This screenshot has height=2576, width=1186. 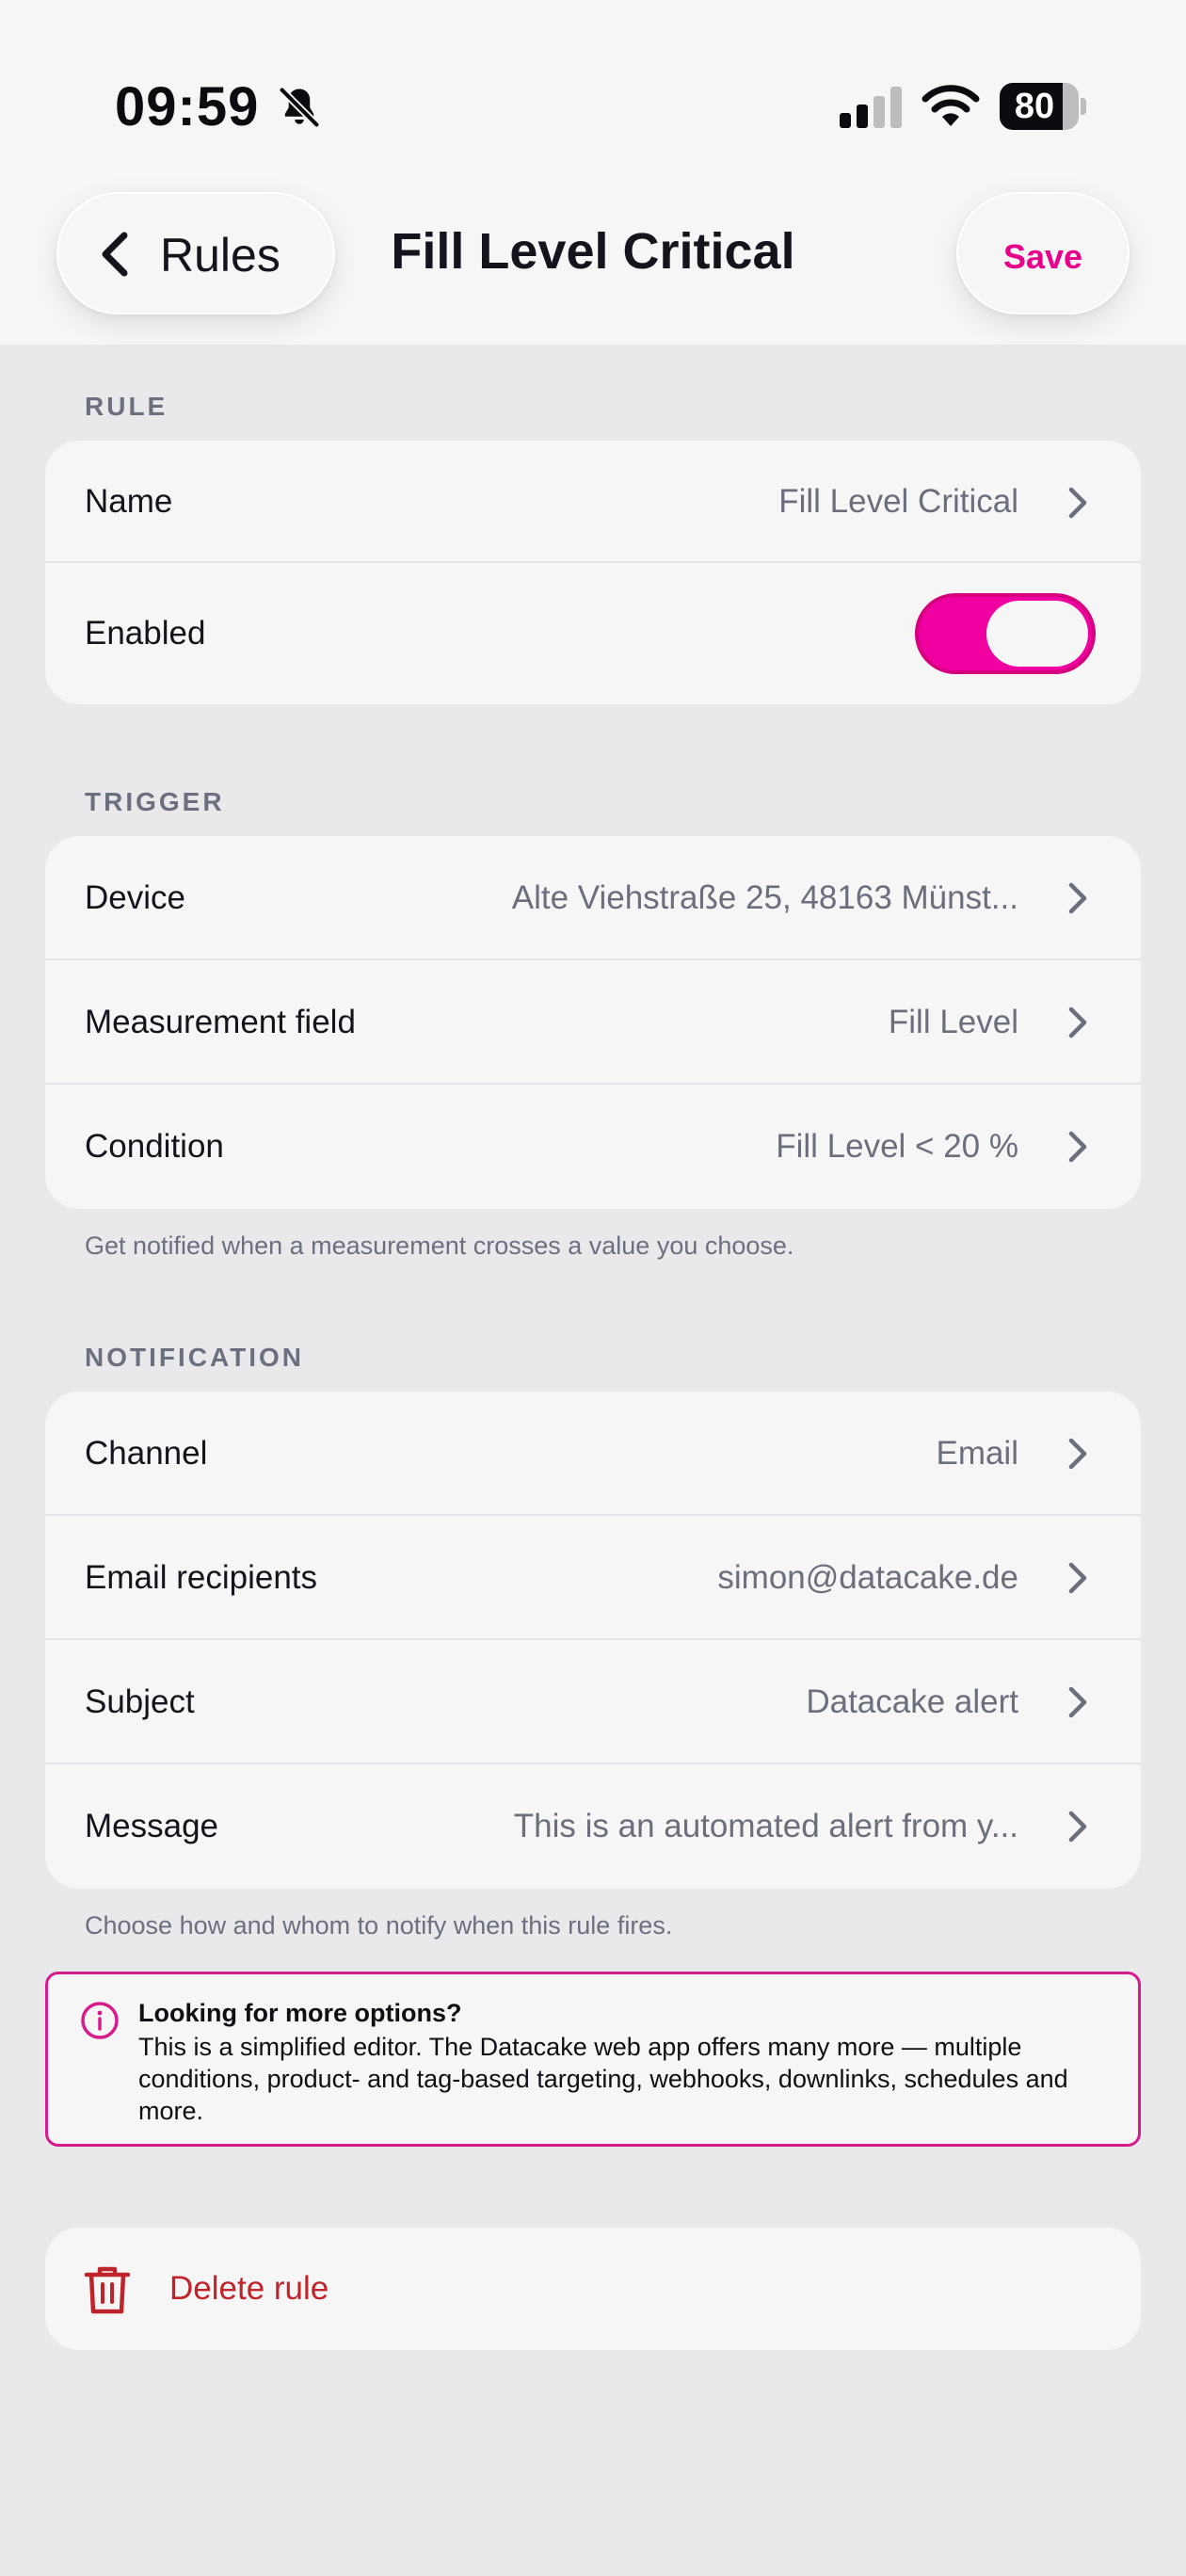 I want to click on device-label: Device, so click(x=135, y=897).